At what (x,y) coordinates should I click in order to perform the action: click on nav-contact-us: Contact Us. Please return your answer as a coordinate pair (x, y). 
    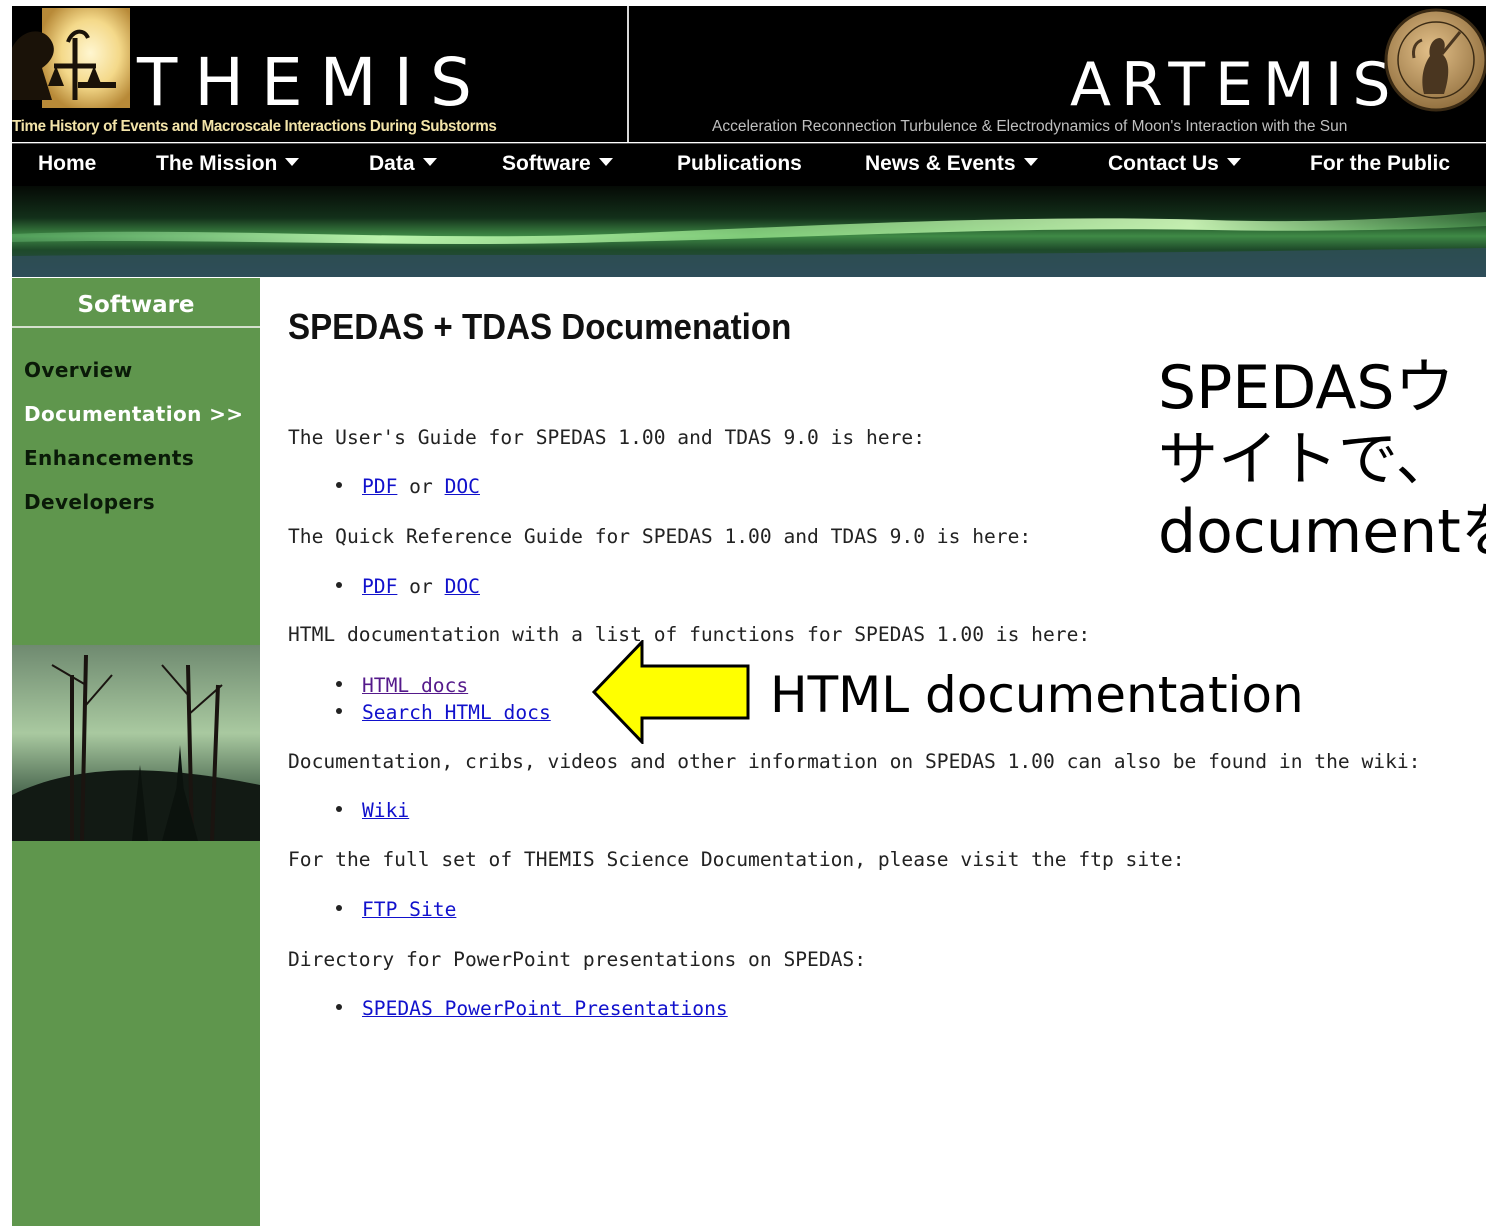
    Looking at the image, I should click on (1174, 165).